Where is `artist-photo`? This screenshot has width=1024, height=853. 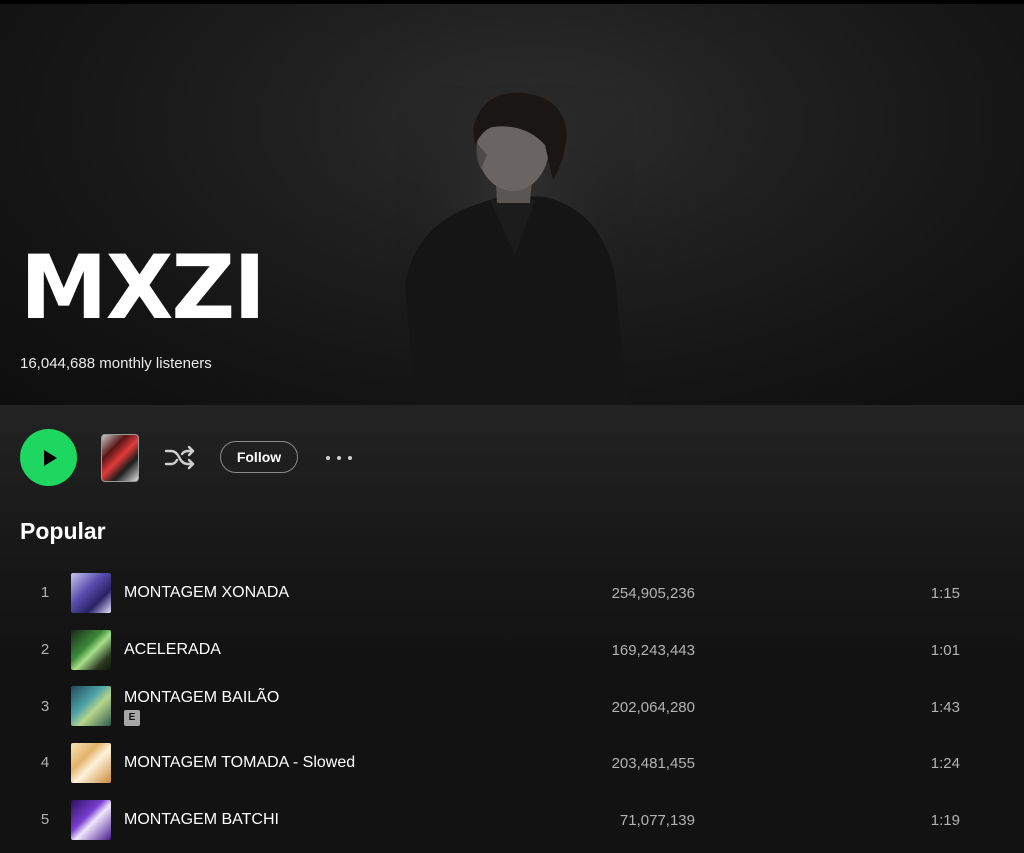
artist-photo is located at coordinates (515, 245).